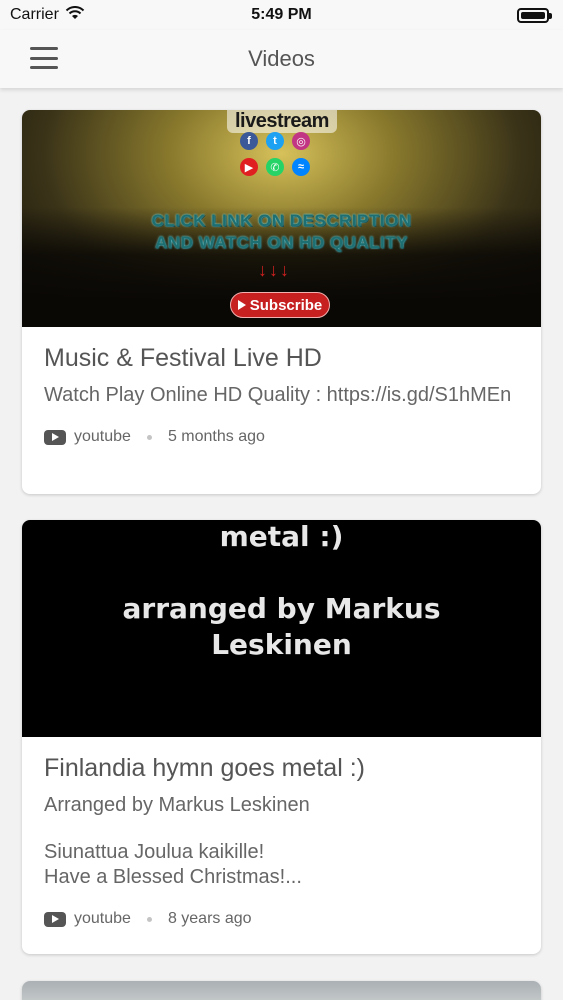 The height and width of the screenshot is (1000, 563). What do you see at coordinates (282, 121) in the screenshot?
I see `livestream-logo: livestream` at bounding box center [282, 121].